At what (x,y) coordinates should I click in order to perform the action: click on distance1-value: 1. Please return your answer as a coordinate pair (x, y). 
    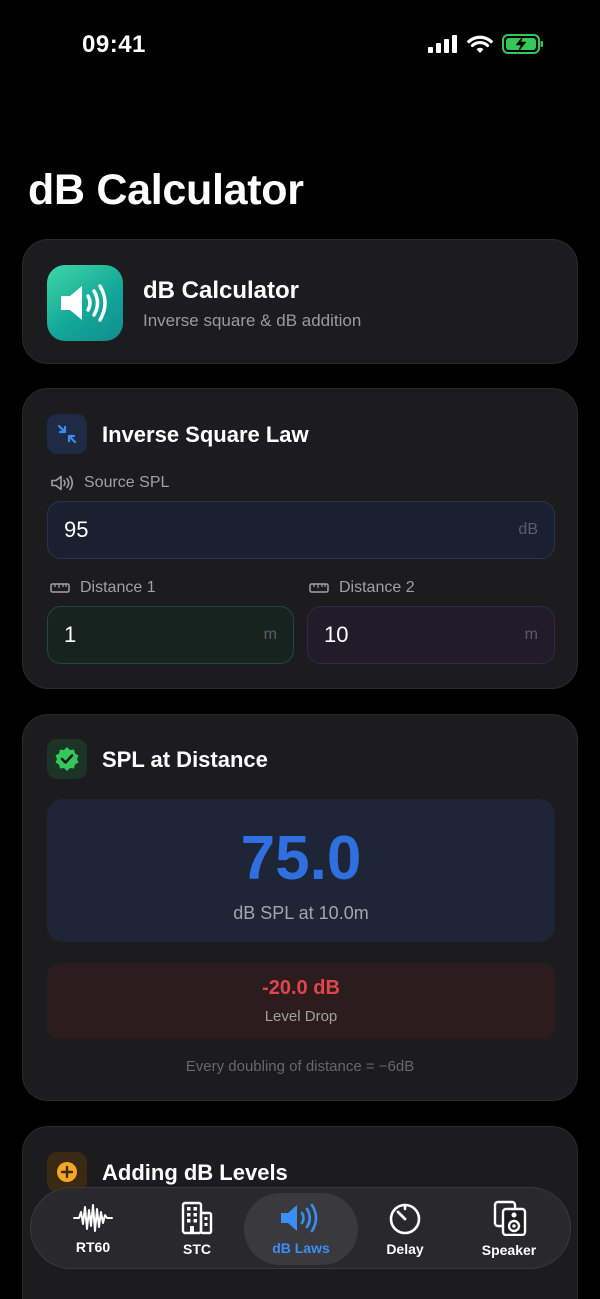
    Looking at the image, I should click on (70, 634).